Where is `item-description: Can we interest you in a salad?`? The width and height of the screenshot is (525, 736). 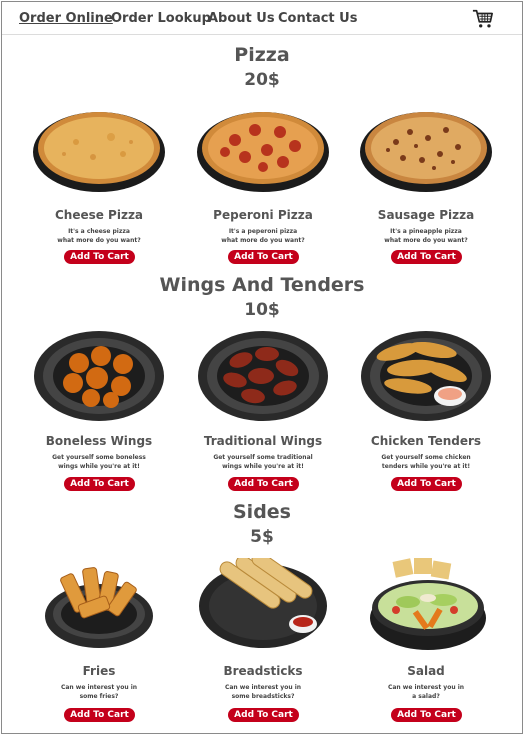
item-description: Can we interest you in a salad? is located at coordinates (426, 692).